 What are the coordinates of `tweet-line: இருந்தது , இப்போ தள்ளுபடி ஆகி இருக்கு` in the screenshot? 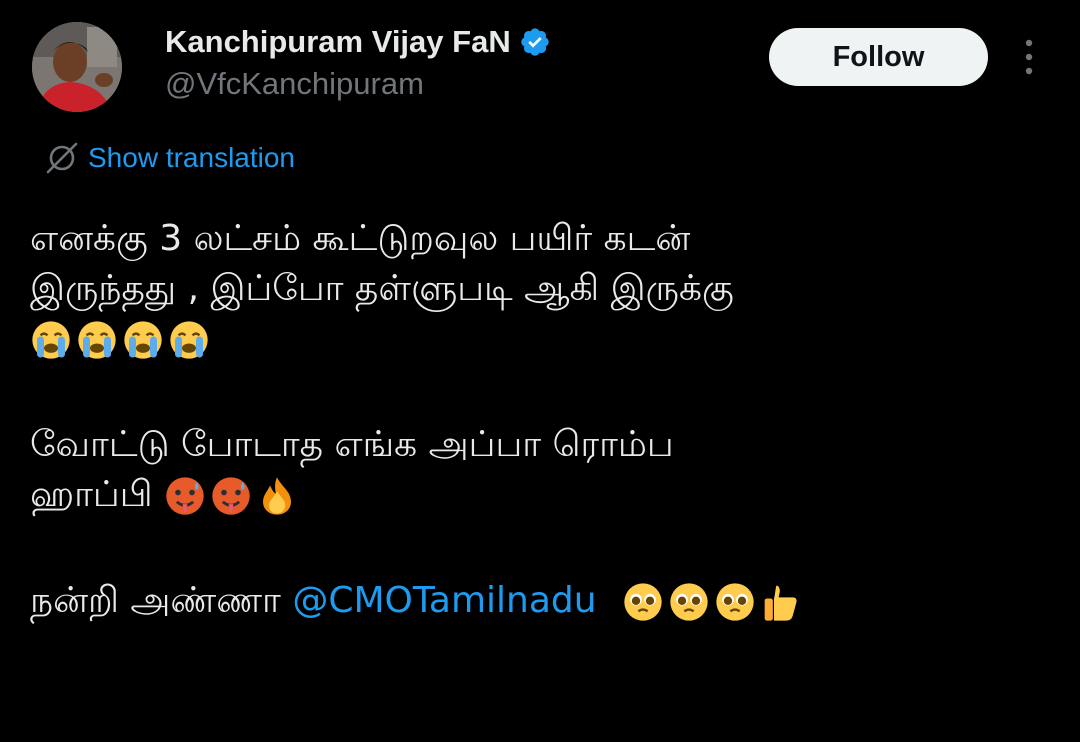 It's located at (382, 288).